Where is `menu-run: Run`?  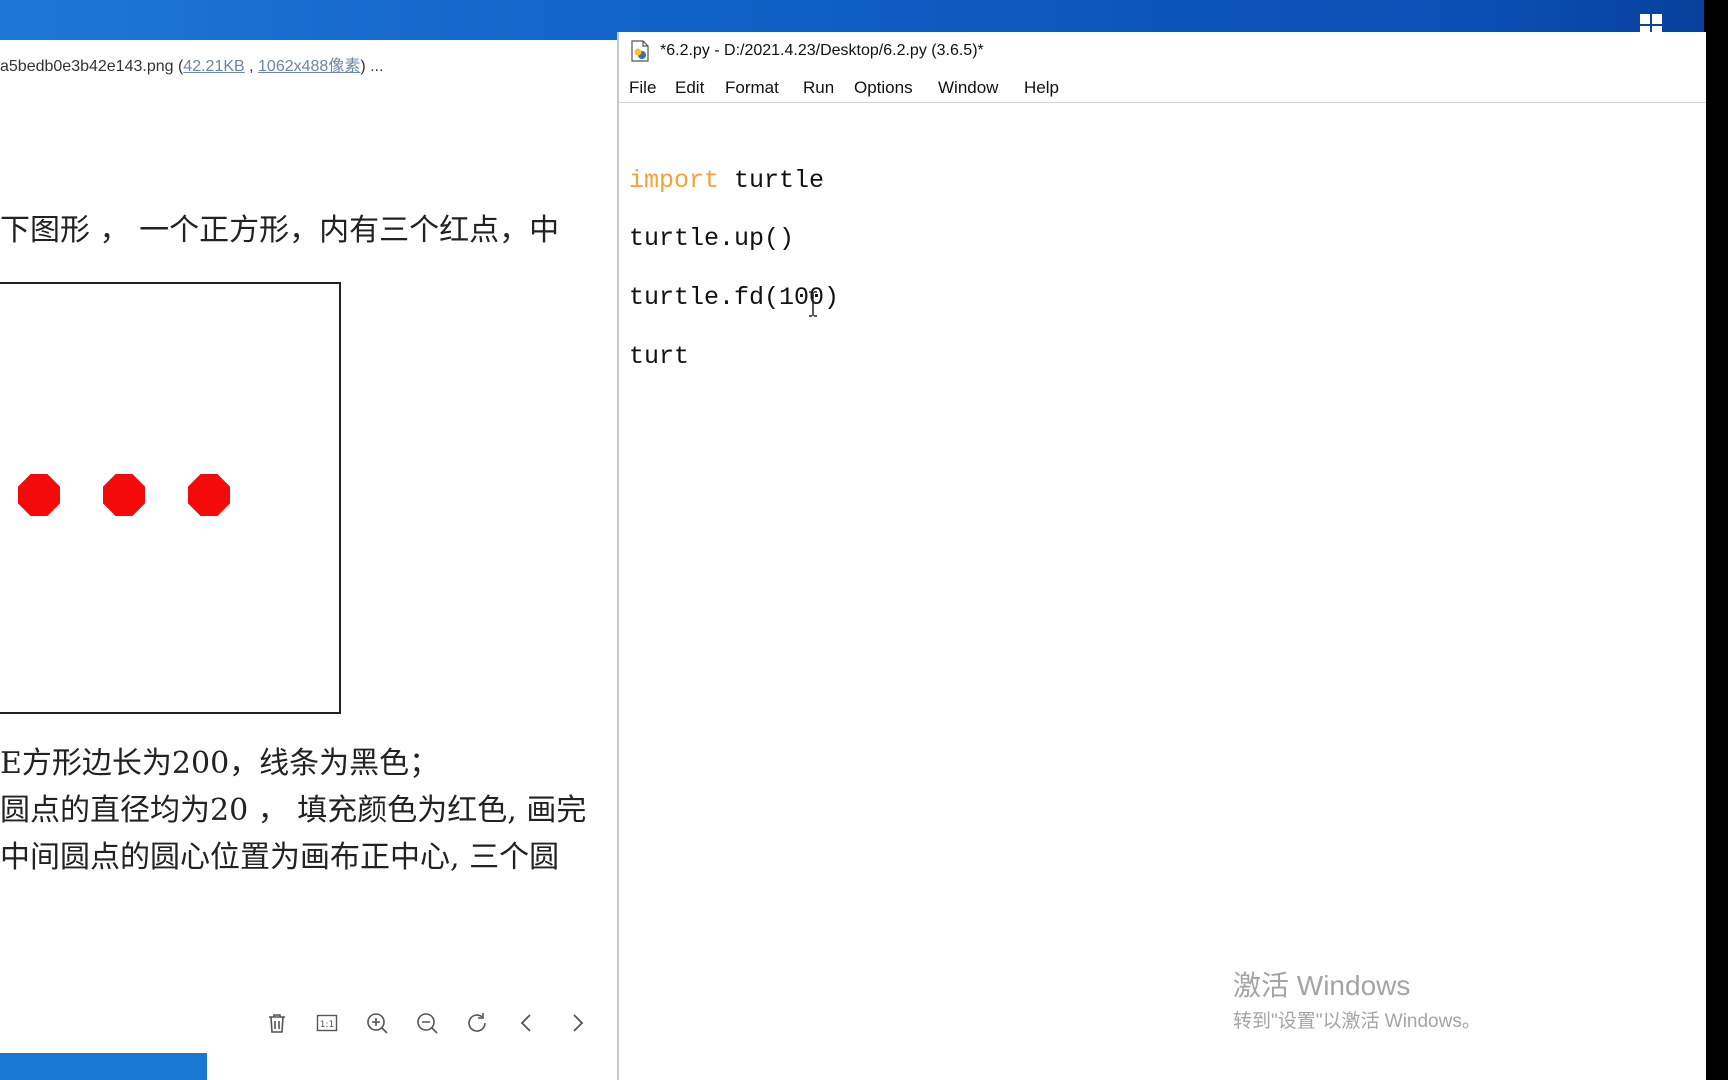
menu-run: Run is located at coordinates (818, 88).